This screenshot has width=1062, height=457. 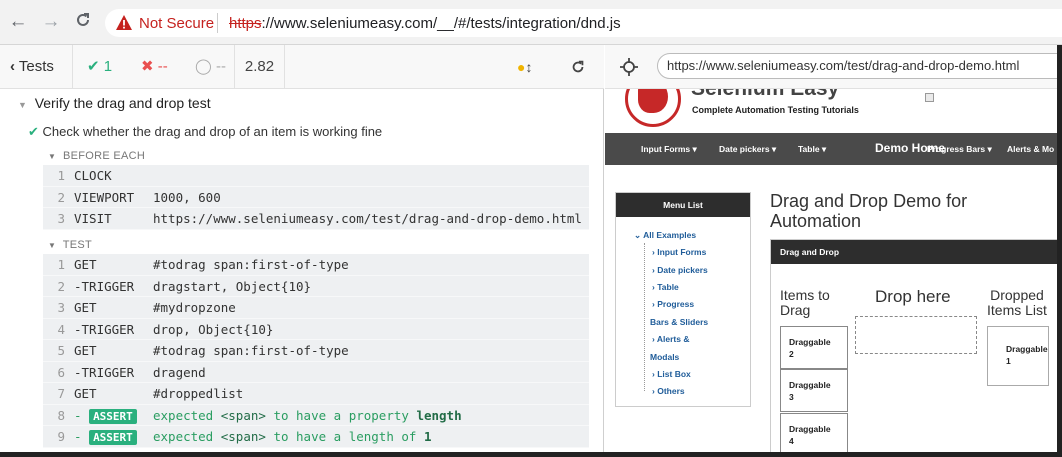 I want to click on page-heading: Drag and Drop Demo for Automation, so click(x=868, y=211).